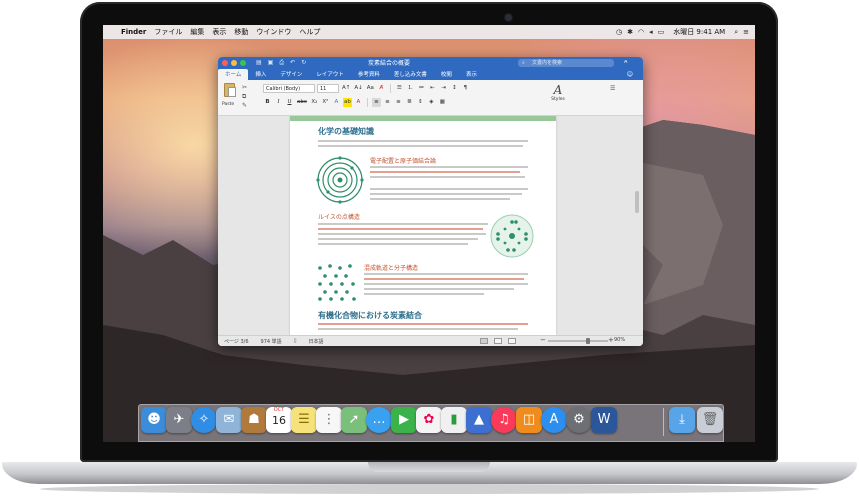  What do you see at coordinates (381, 88) in the screenshot?
I see `clear-formatting-icon: A̸` at bounding box center [381, 88].